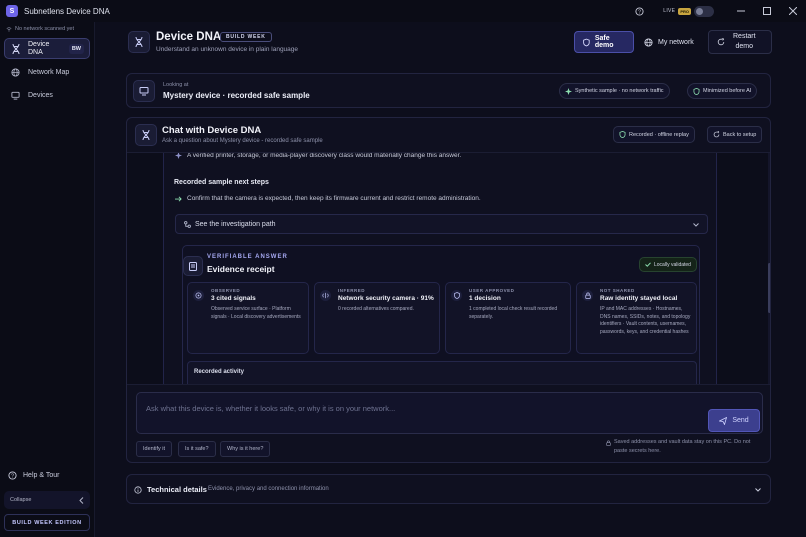 The width and height of the screenshot is (806, 537). I want to click on restart-demo-button: Restart demo, so click(740, 42).